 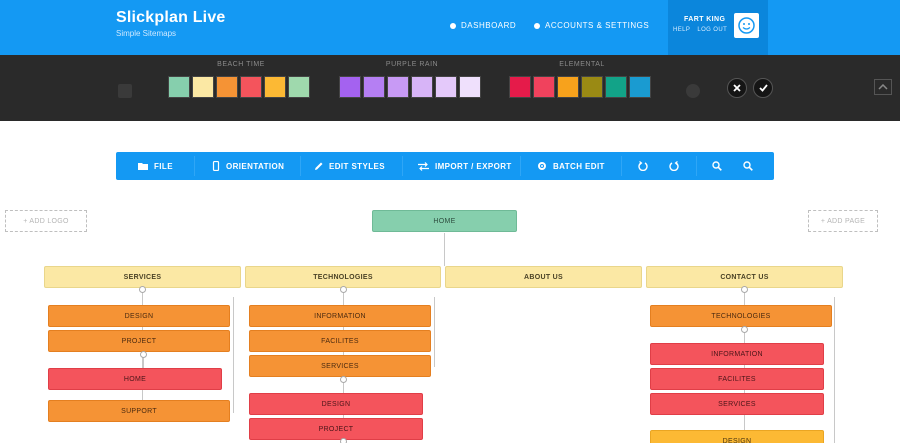 I want to click on app-title: Slickplan Live, so click(x=171, y=17).